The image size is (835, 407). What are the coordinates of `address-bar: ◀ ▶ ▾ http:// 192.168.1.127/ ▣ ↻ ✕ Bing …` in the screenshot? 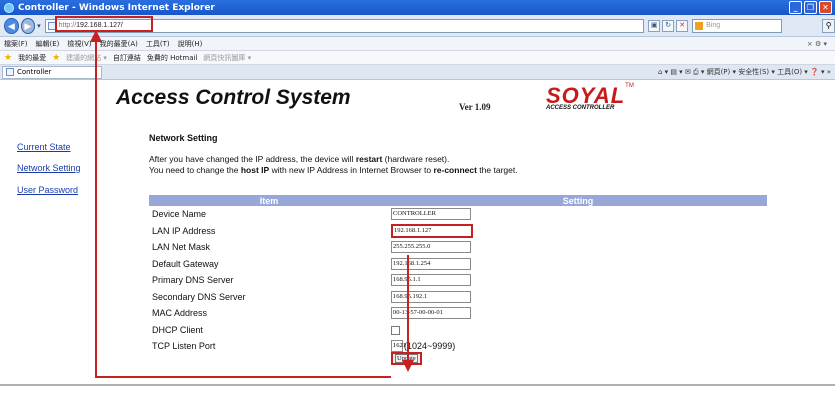 It's located at (417, 26).